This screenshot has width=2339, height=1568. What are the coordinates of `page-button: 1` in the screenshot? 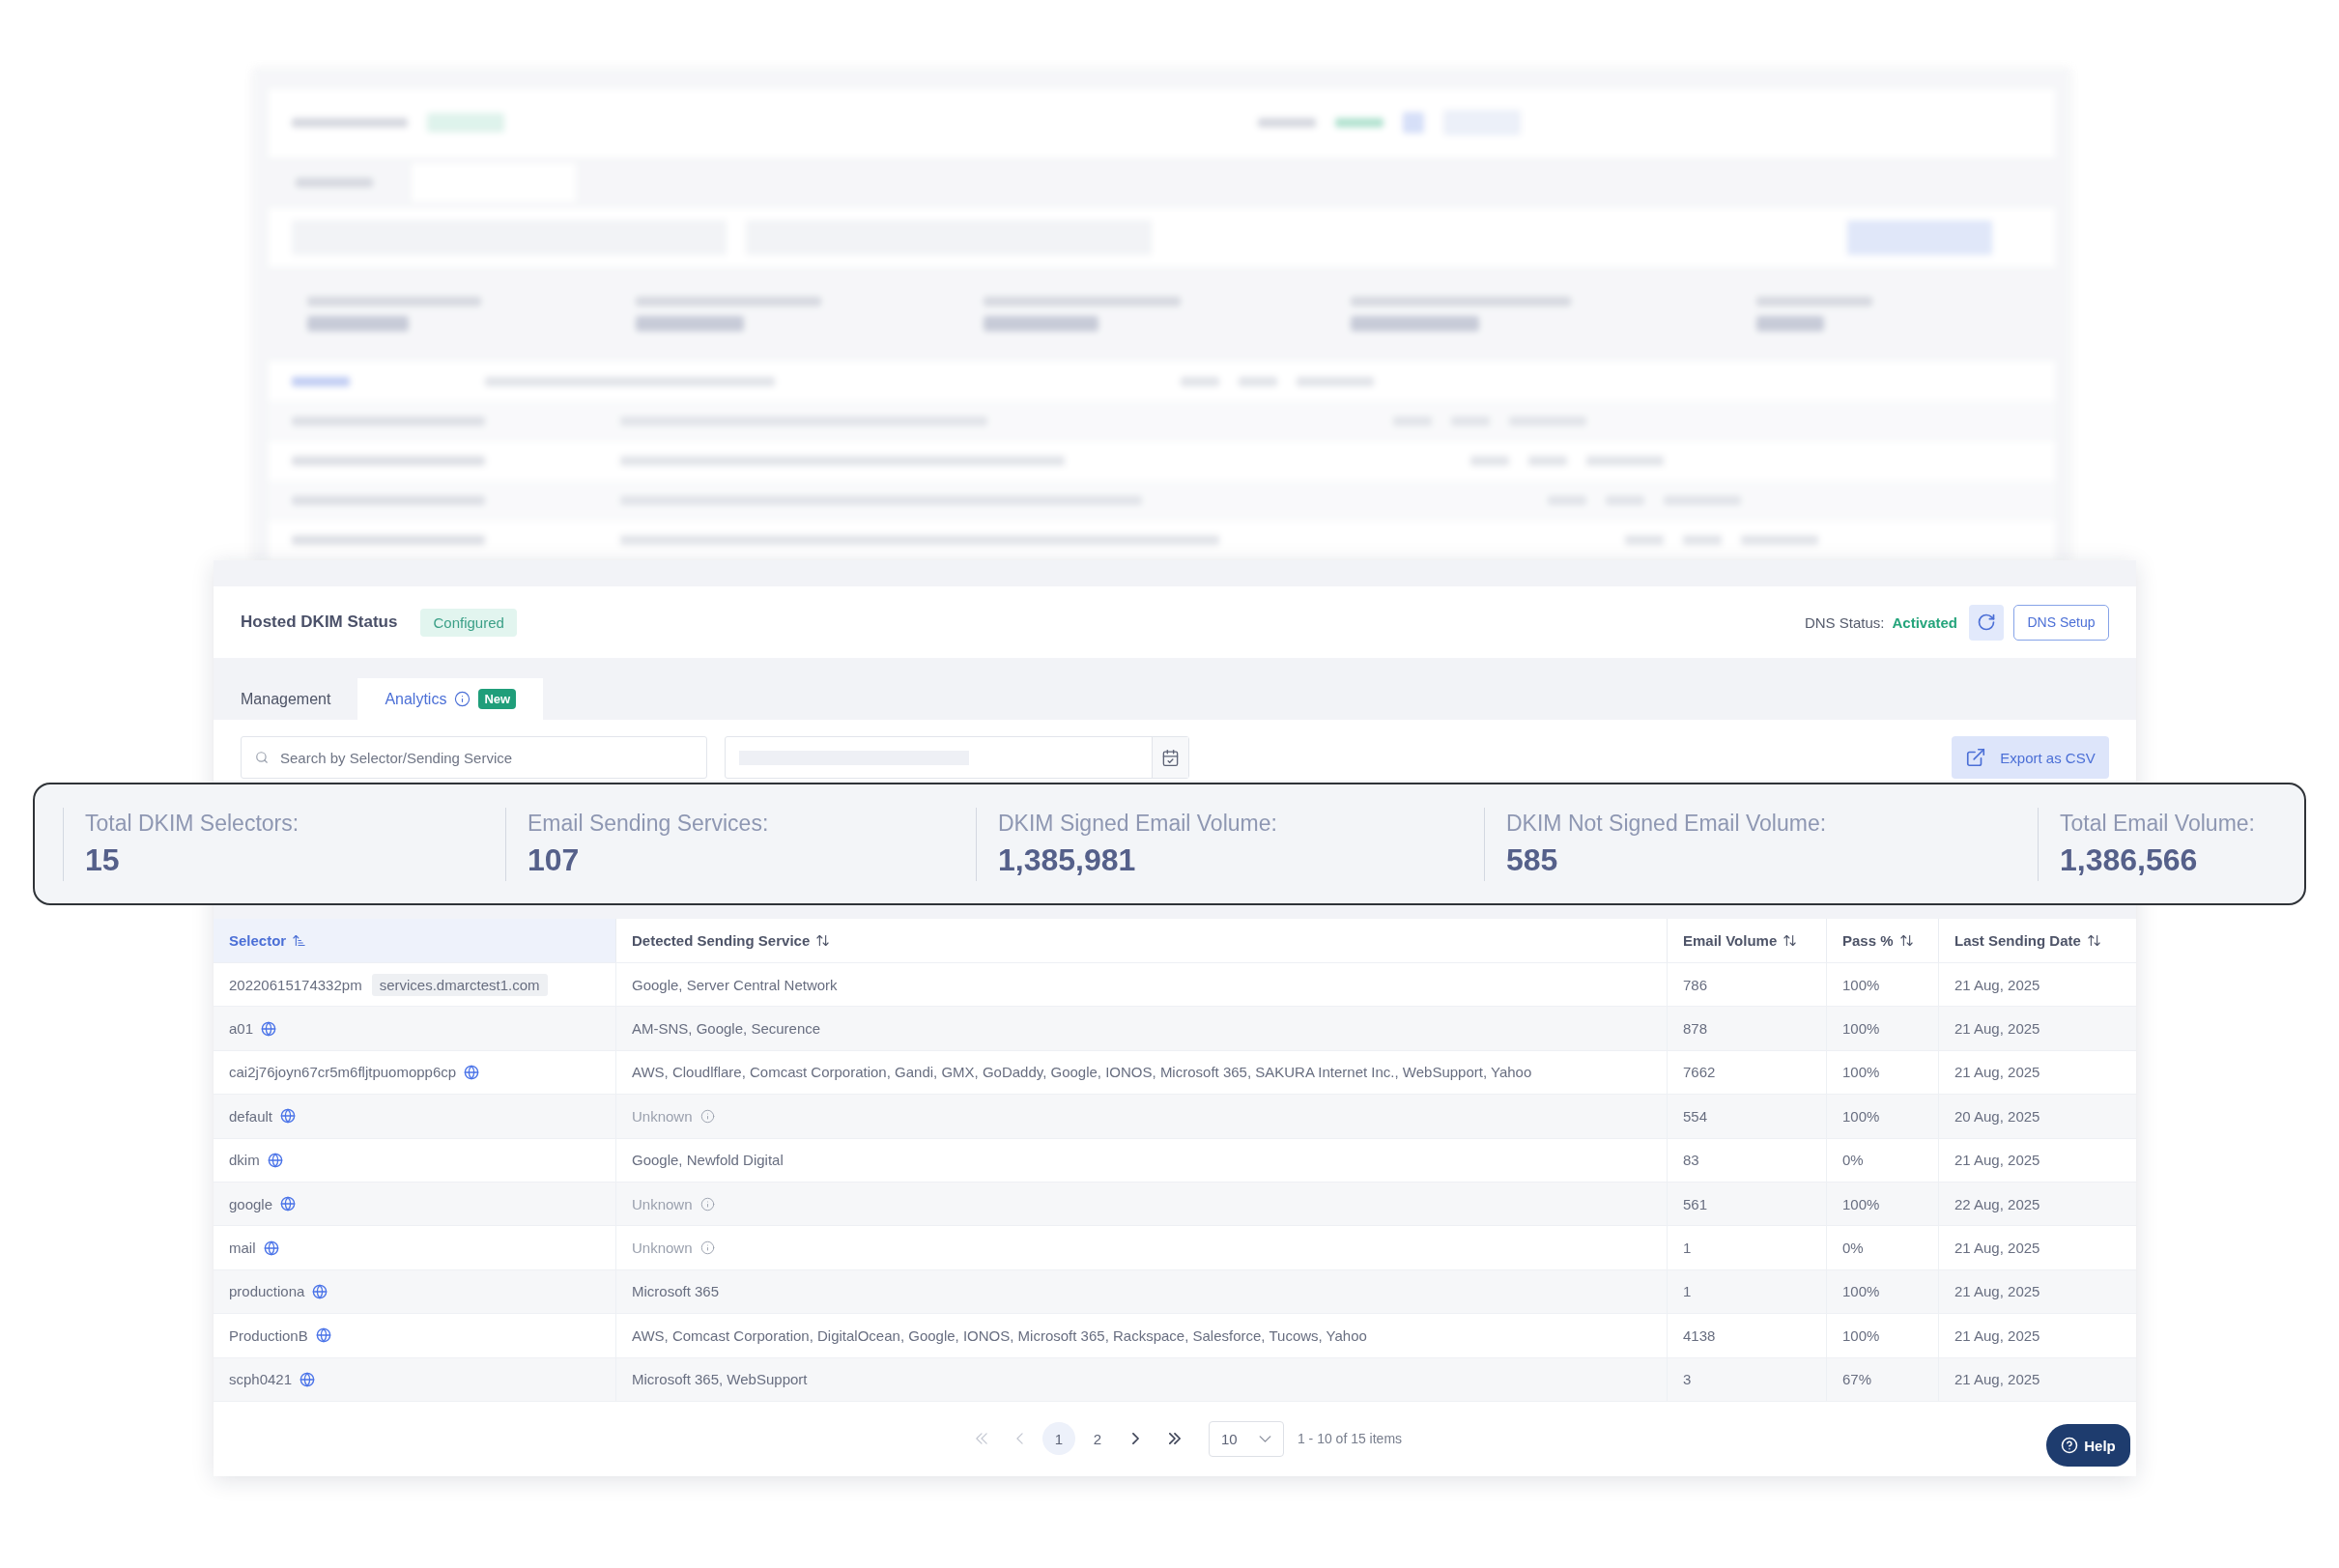 It's located at (1058, 1439).